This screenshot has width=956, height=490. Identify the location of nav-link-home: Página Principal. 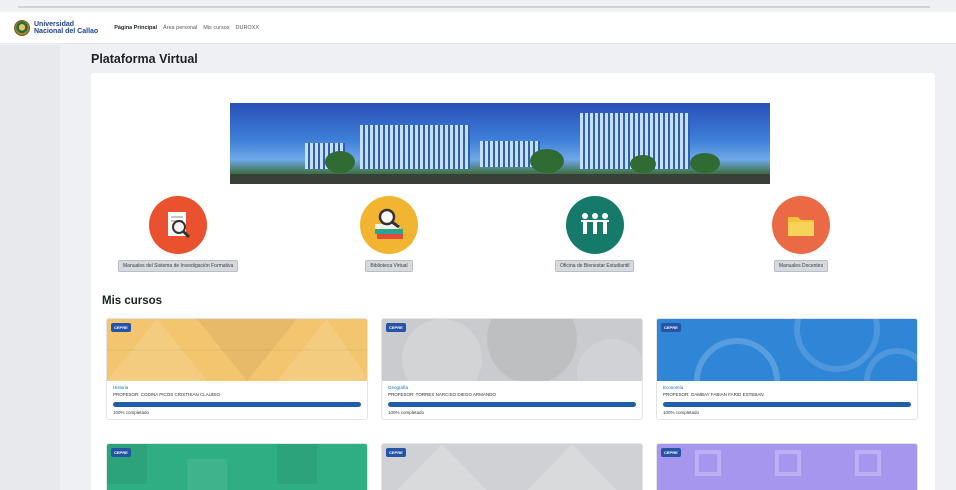
(135, 28).